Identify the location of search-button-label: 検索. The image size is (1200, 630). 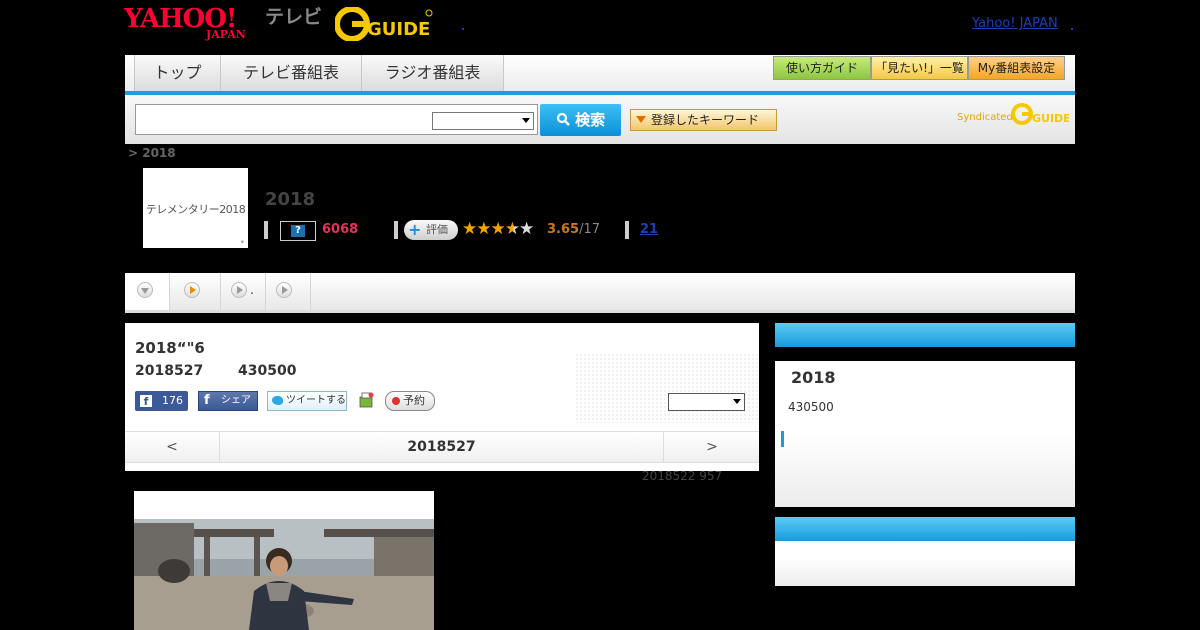
(590, 120).